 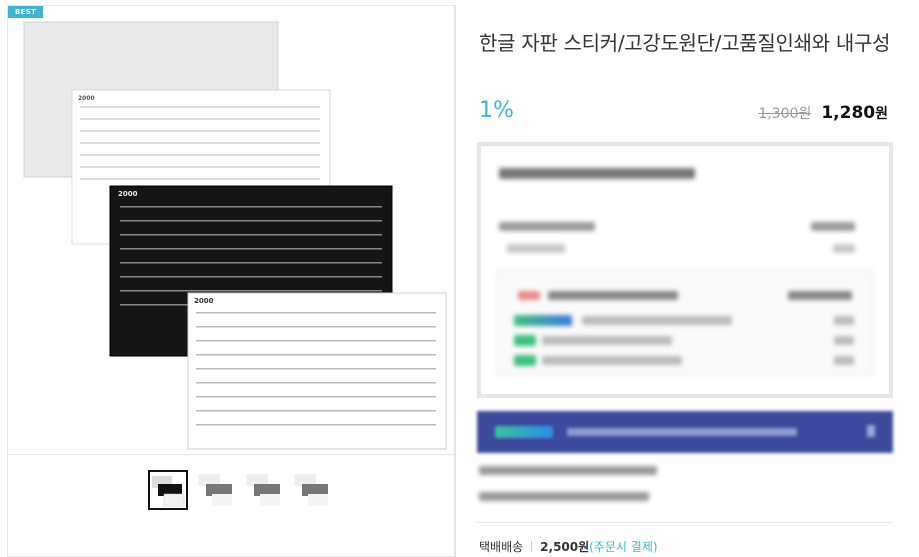 What do you see at coordinates (532, 546) in the screenshot?
I see `shipping-separator` at bounding box center [532, 546].